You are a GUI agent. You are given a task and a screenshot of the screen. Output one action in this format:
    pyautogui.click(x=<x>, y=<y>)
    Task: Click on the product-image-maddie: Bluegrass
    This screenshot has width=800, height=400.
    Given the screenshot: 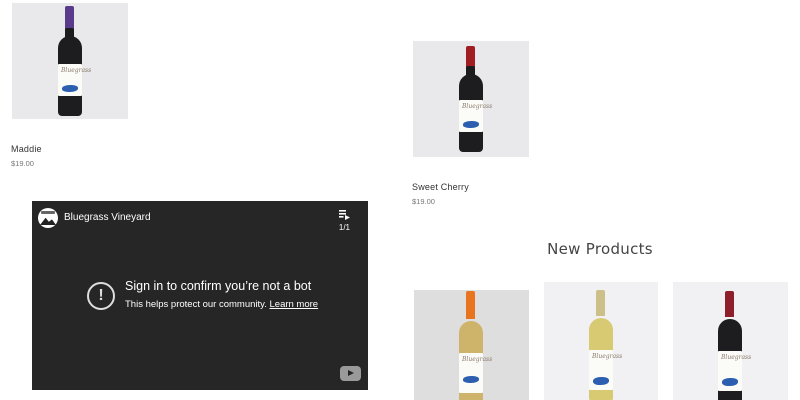 What is the action you would take?
    pyautogui.click(x=70, y=61)
    